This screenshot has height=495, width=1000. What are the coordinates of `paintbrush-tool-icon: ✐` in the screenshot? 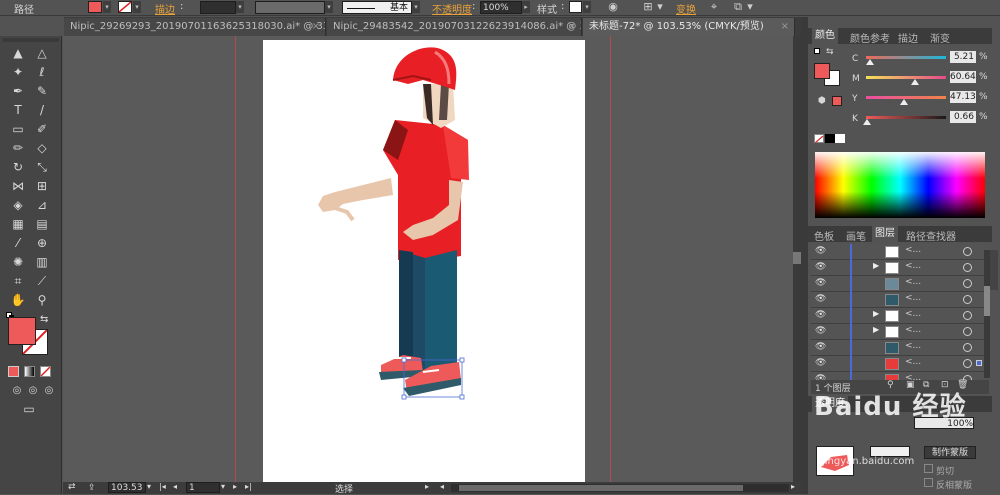 It's located at (42, 129).